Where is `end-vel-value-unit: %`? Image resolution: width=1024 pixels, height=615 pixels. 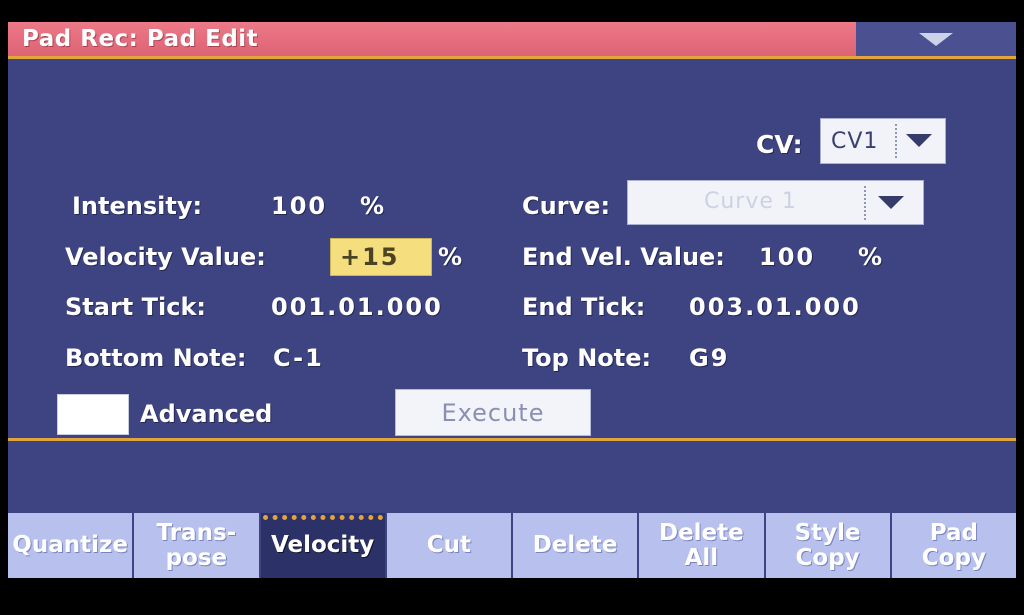
end-vel-value-unit: % is located at coordinates (870, 257).